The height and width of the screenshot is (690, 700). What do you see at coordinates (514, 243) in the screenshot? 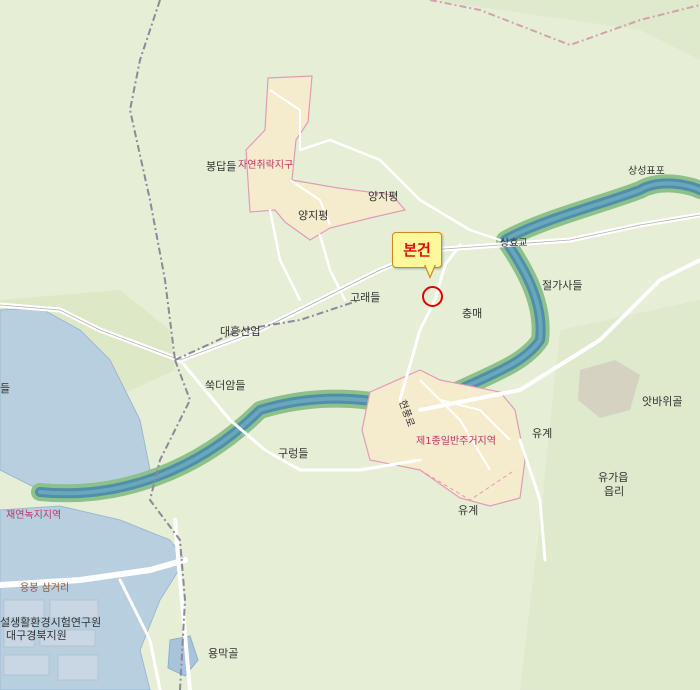
I see `bridge-label-sanghyogyo: 상효교` at bounding box center [514, 243].